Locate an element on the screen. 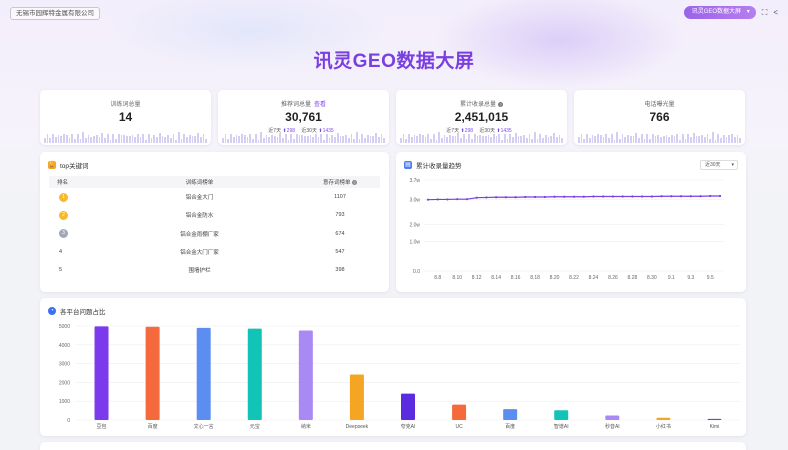  y-tick-label: 2.0w is located at coordinates (414, 225).